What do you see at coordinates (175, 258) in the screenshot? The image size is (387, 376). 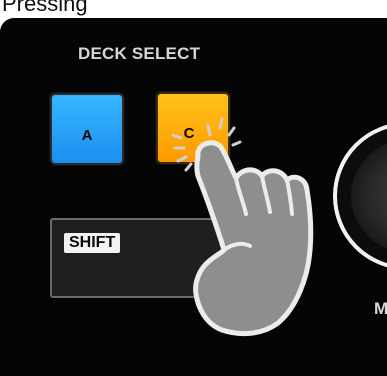 I see `shift-button: SHIFT` at bounding box center [175, 258].